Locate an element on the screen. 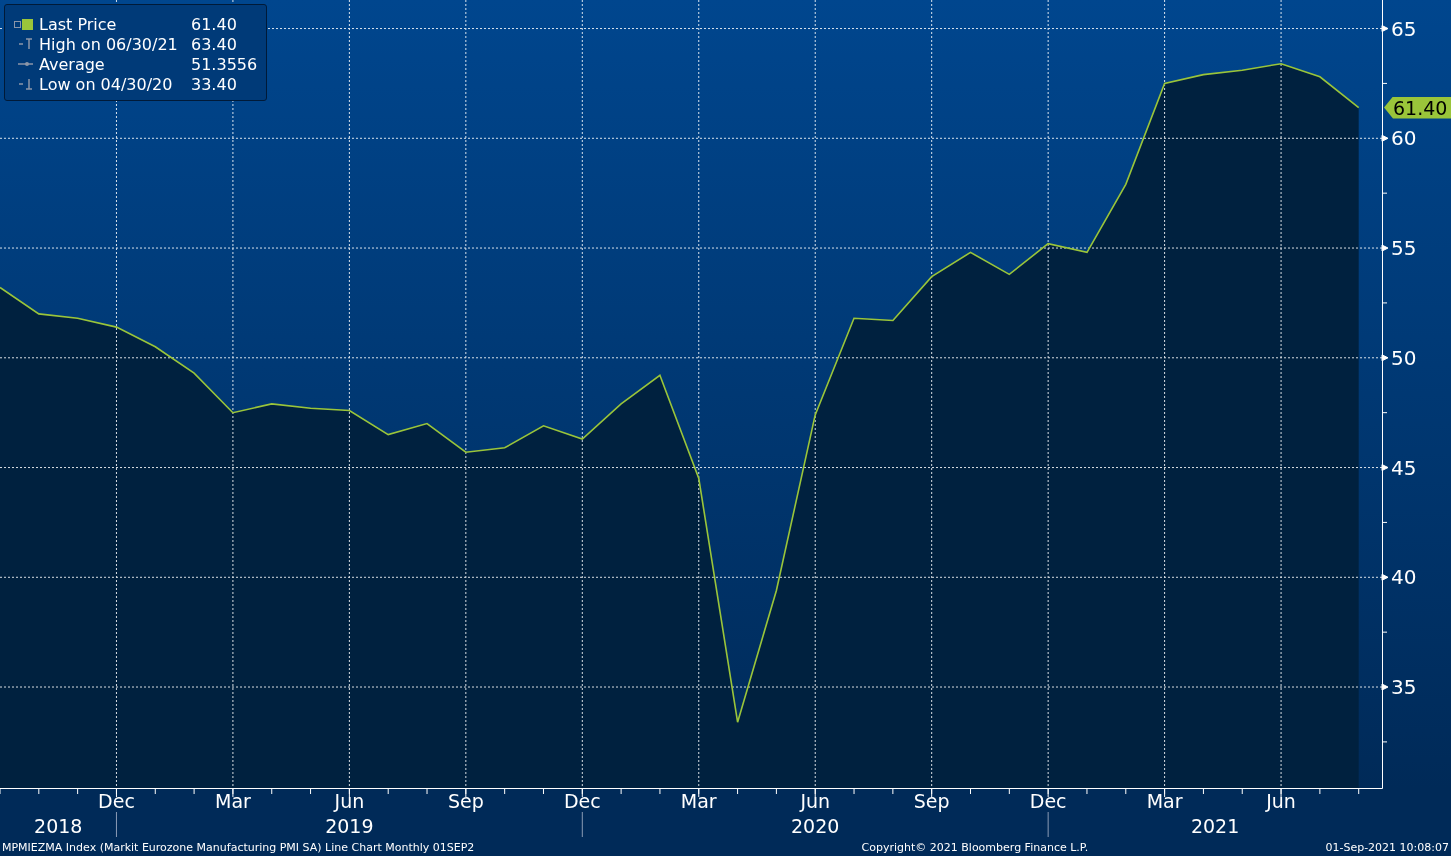 This screenshot has width=1451, height=856. legend-value: 63.40 is located at coordinates (214, 44).